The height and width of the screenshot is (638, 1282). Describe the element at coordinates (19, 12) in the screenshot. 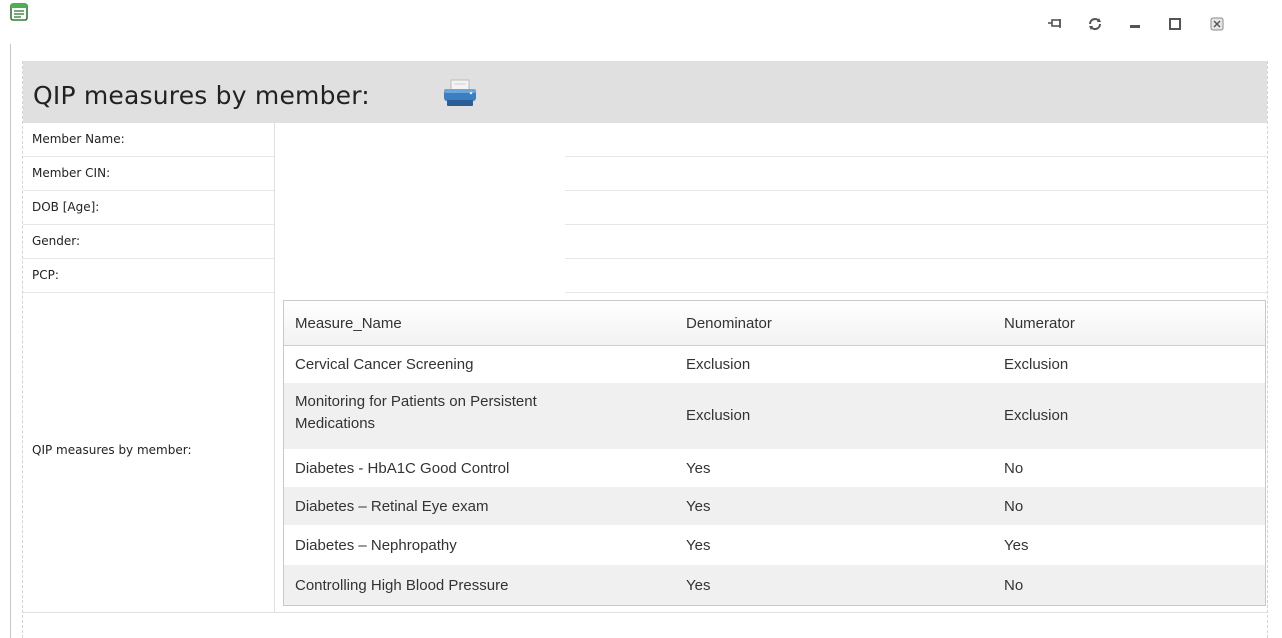

I see `list-document-icon` at that location.